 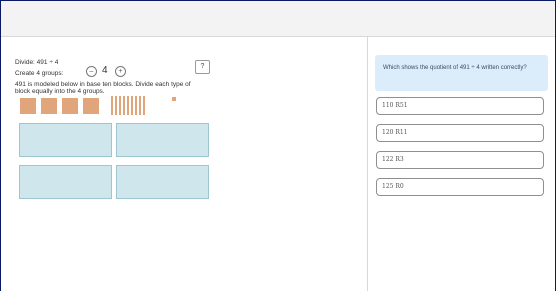 I want to click on decrease-groups-button: –, so click(x=91, y=71).